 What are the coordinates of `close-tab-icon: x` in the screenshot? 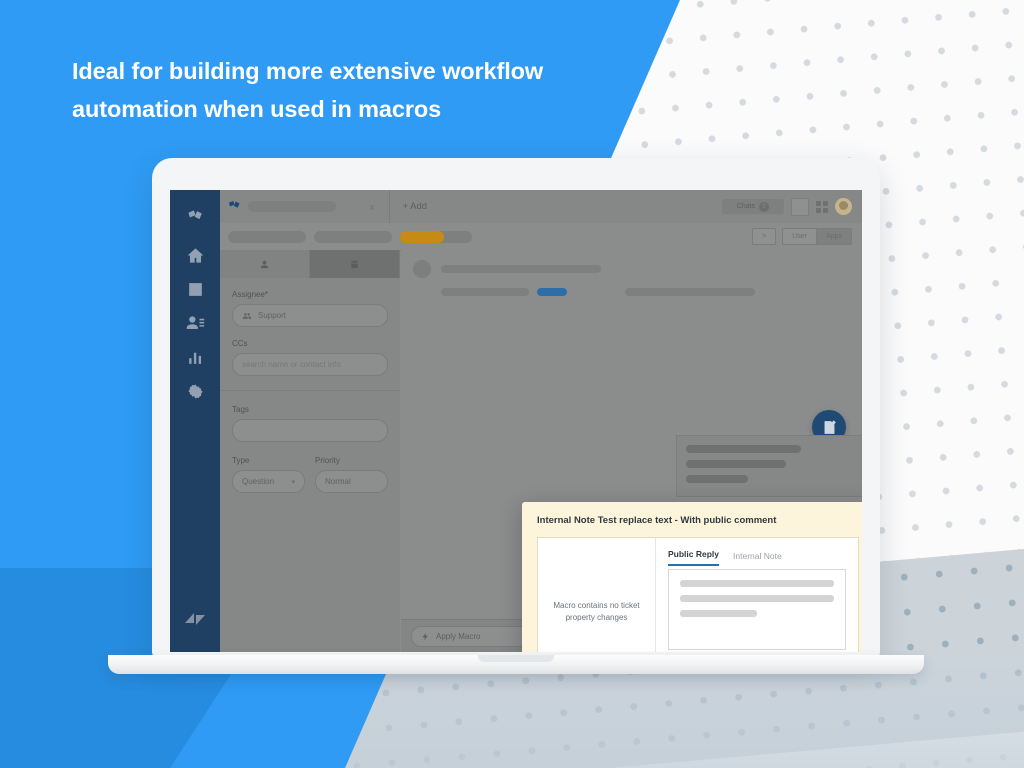 It's located at (372, 207).